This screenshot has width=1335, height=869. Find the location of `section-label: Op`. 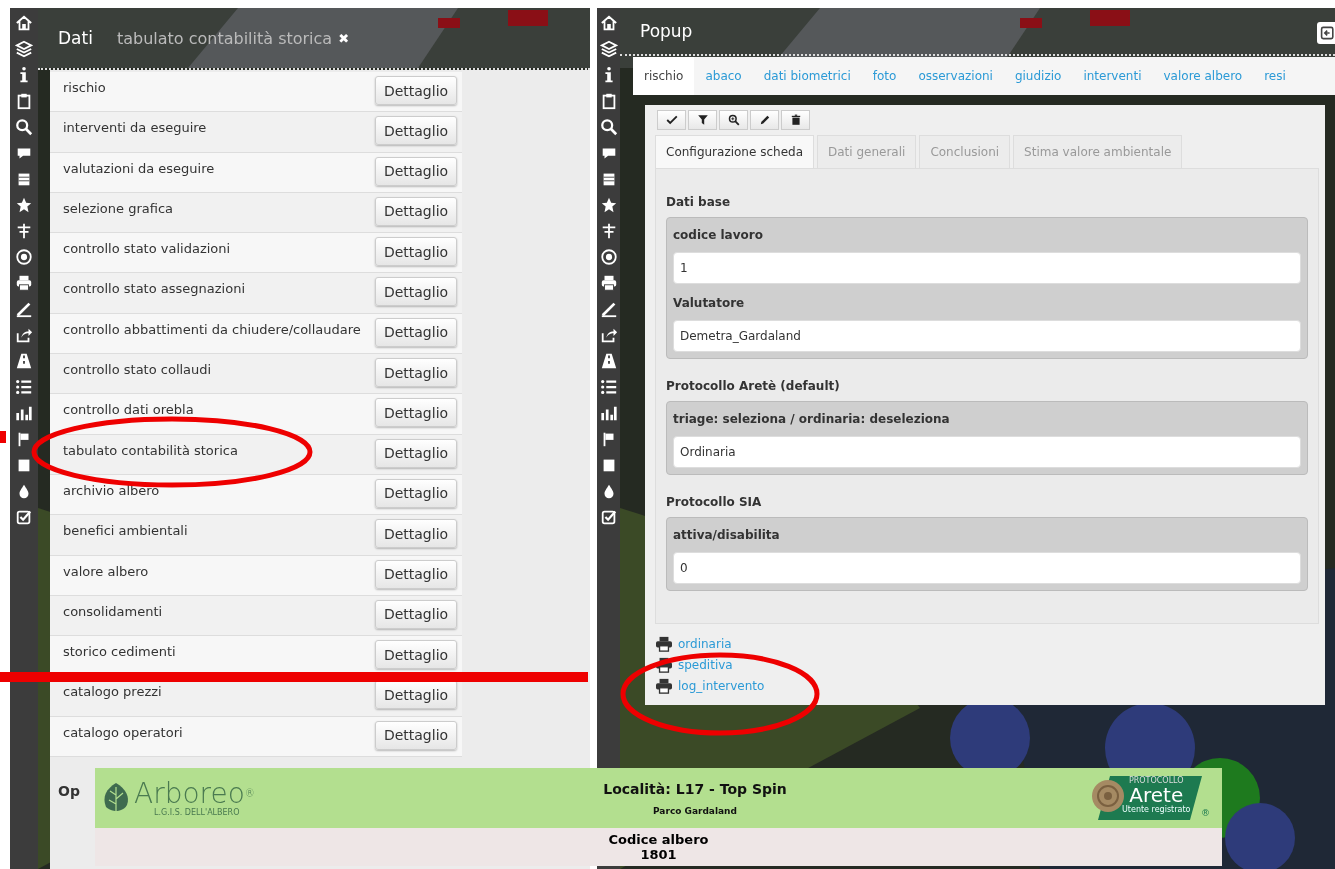

section-label: Op is located at coordinates (69, 791).